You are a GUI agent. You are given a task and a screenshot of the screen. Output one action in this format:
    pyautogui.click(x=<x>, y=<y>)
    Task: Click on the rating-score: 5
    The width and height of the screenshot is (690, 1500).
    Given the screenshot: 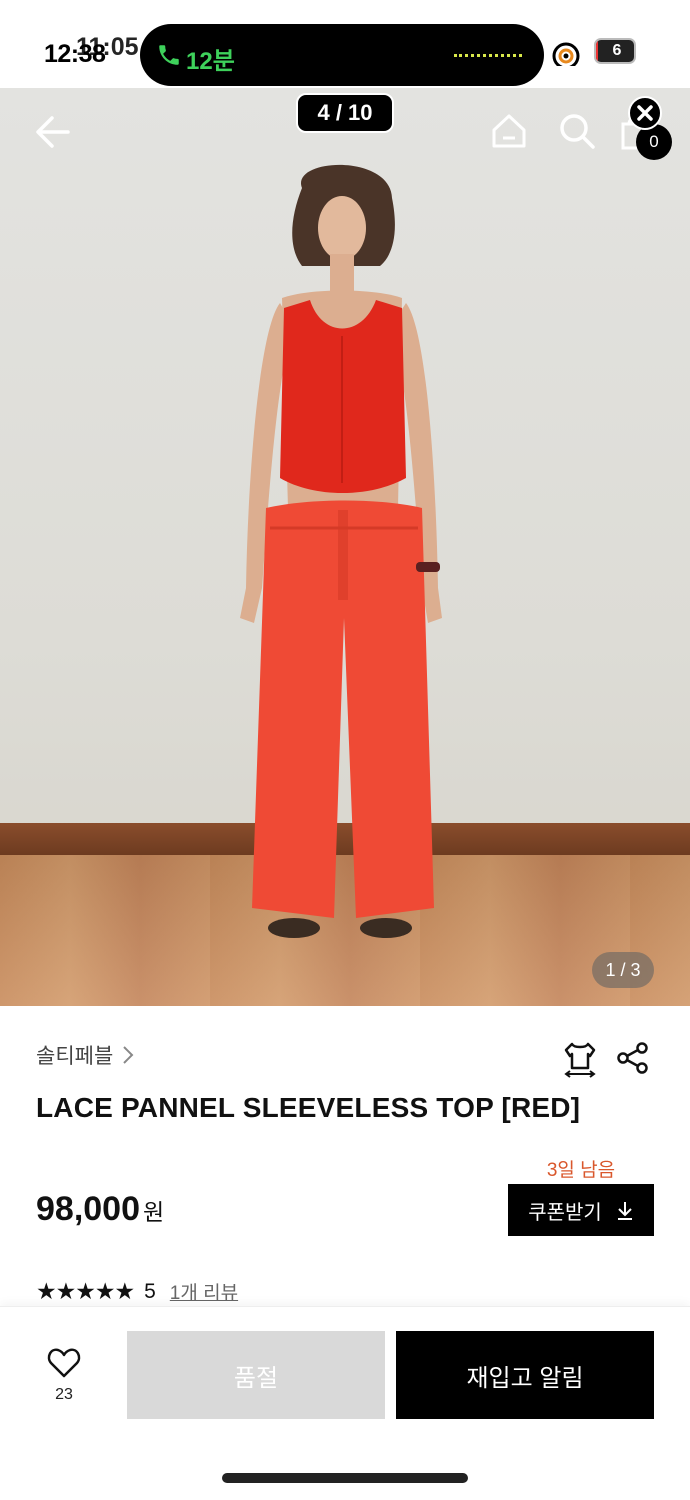 What is the action you would take?
    pyautogui.click(x=150, y=1291)
    